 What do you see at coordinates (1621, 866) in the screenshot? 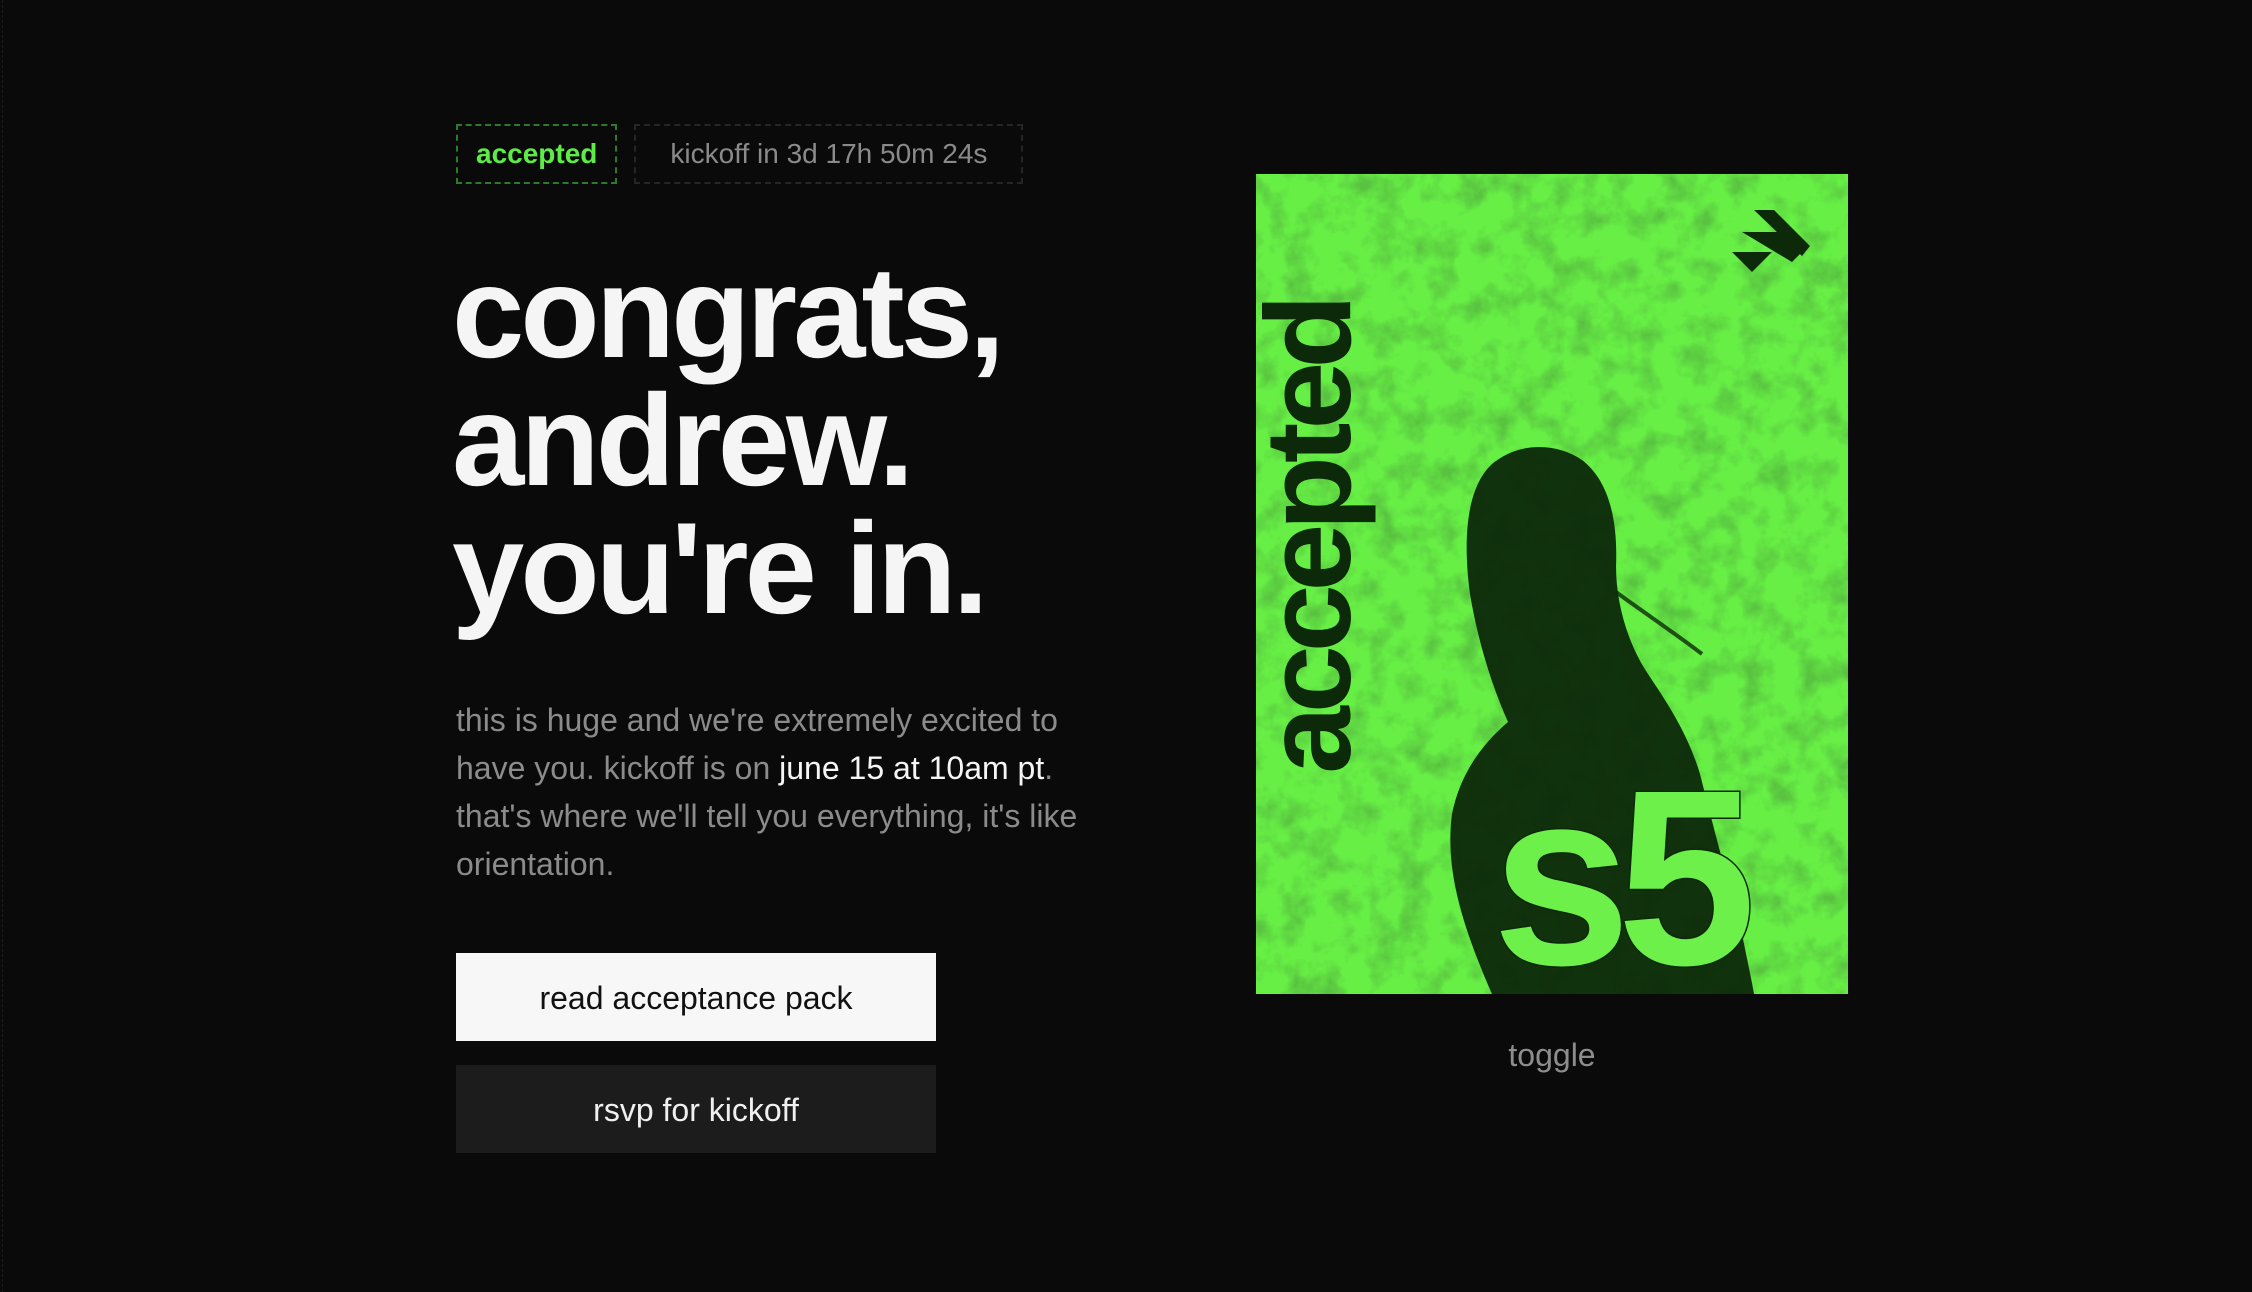
I see `poster-season-text: s5` at bounding box center [1621, 866].